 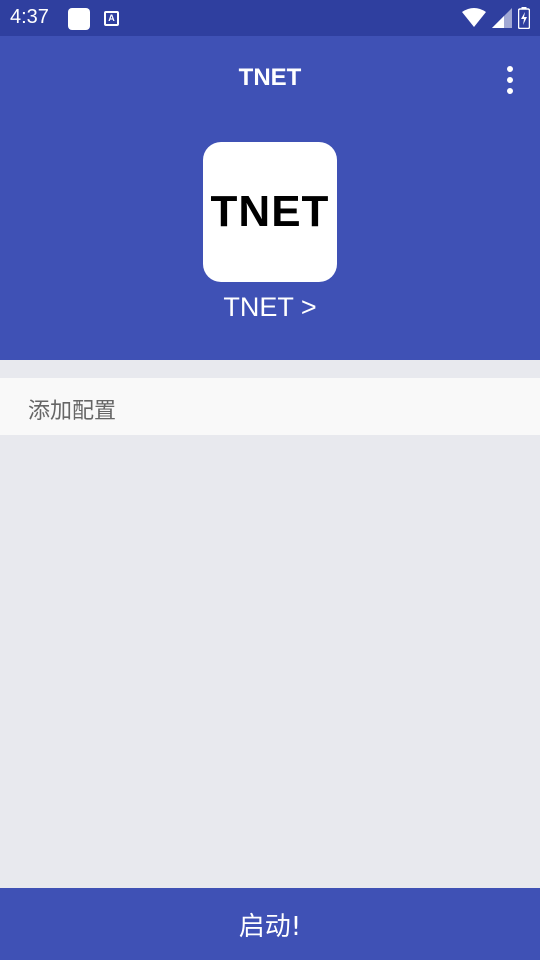 I want to click on logo-text: TNET, so click(x=270, y=211).